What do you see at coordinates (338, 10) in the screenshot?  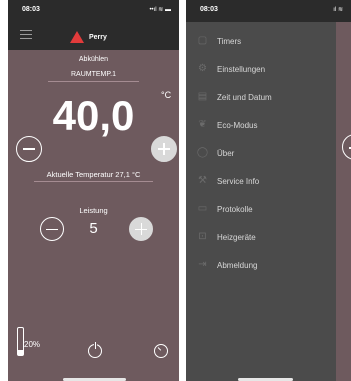 I see `status-icons-right: ıl ≋` at bounding box center [338, 10].